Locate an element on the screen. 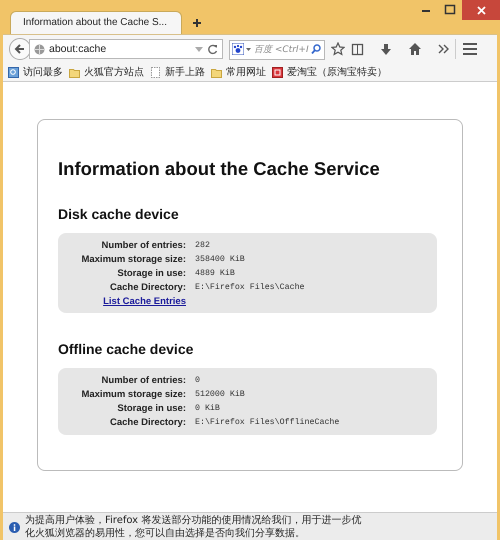 The height and width of the screenshot is (540, 500). reload-icon is located at coordinates (212, 49).